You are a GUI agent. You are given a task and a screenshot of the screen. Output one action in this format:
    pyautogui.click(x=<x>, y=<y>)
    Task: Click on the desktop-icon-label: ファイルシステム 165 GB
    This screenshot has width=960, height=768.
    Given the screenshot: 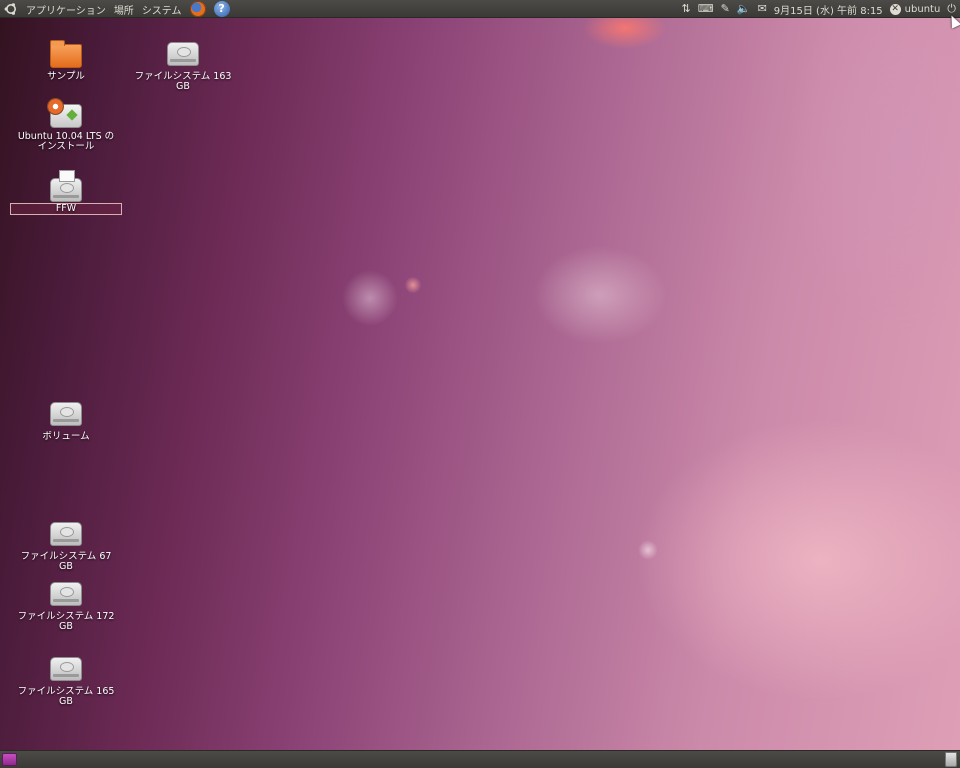 What is the action you would take?
    pyautogui.click(x=66, y=696)
    